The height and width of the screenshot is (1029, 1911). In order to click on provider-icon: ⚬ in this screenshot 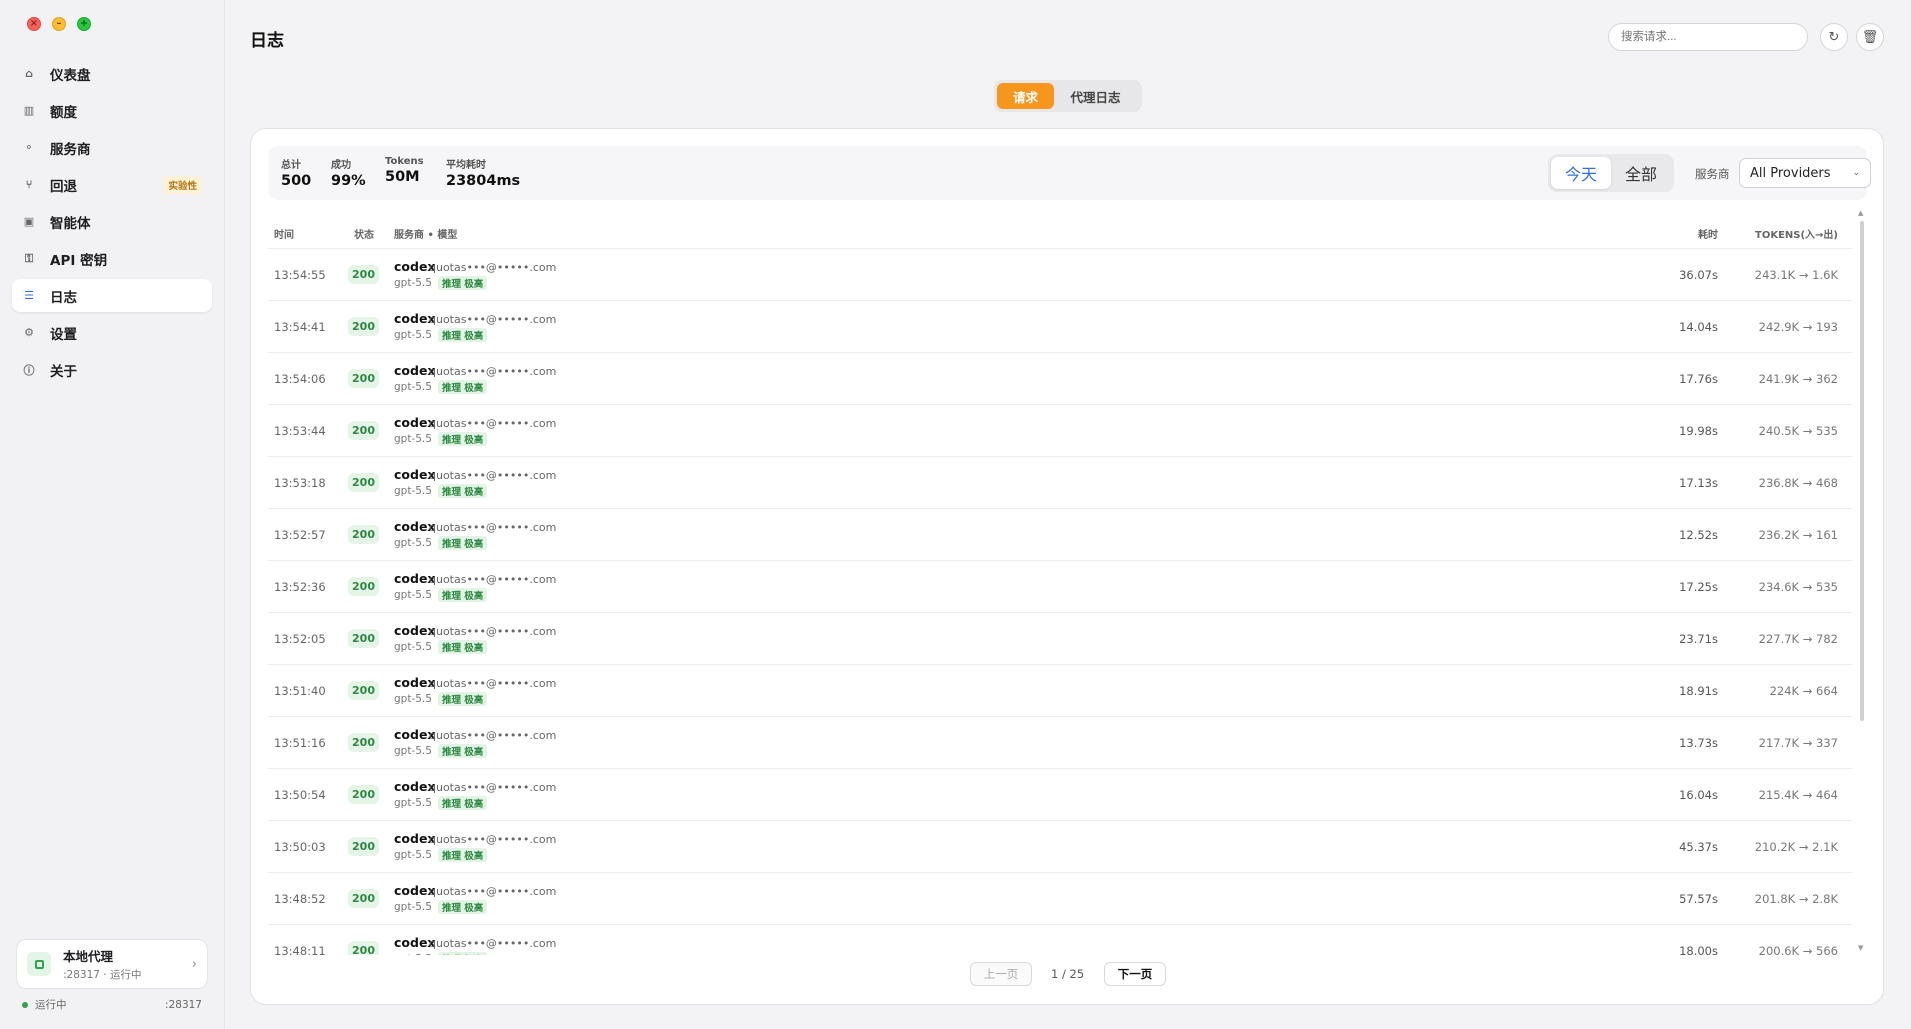, I will do `click(29, 147)`.